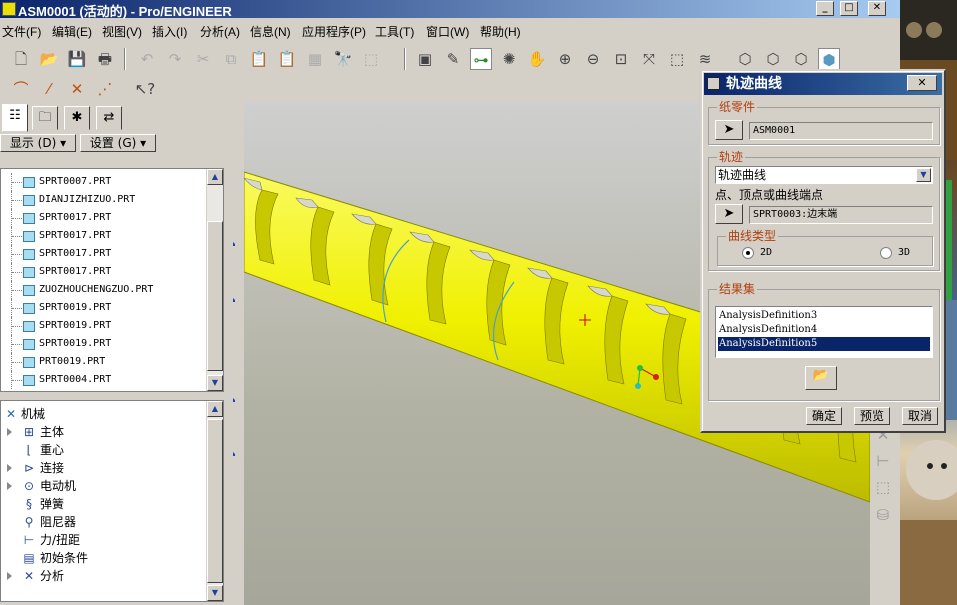  Describe the element at coordinates (270, 31) in the screenshot. I see `menu-info: 信息(N)` at that location.